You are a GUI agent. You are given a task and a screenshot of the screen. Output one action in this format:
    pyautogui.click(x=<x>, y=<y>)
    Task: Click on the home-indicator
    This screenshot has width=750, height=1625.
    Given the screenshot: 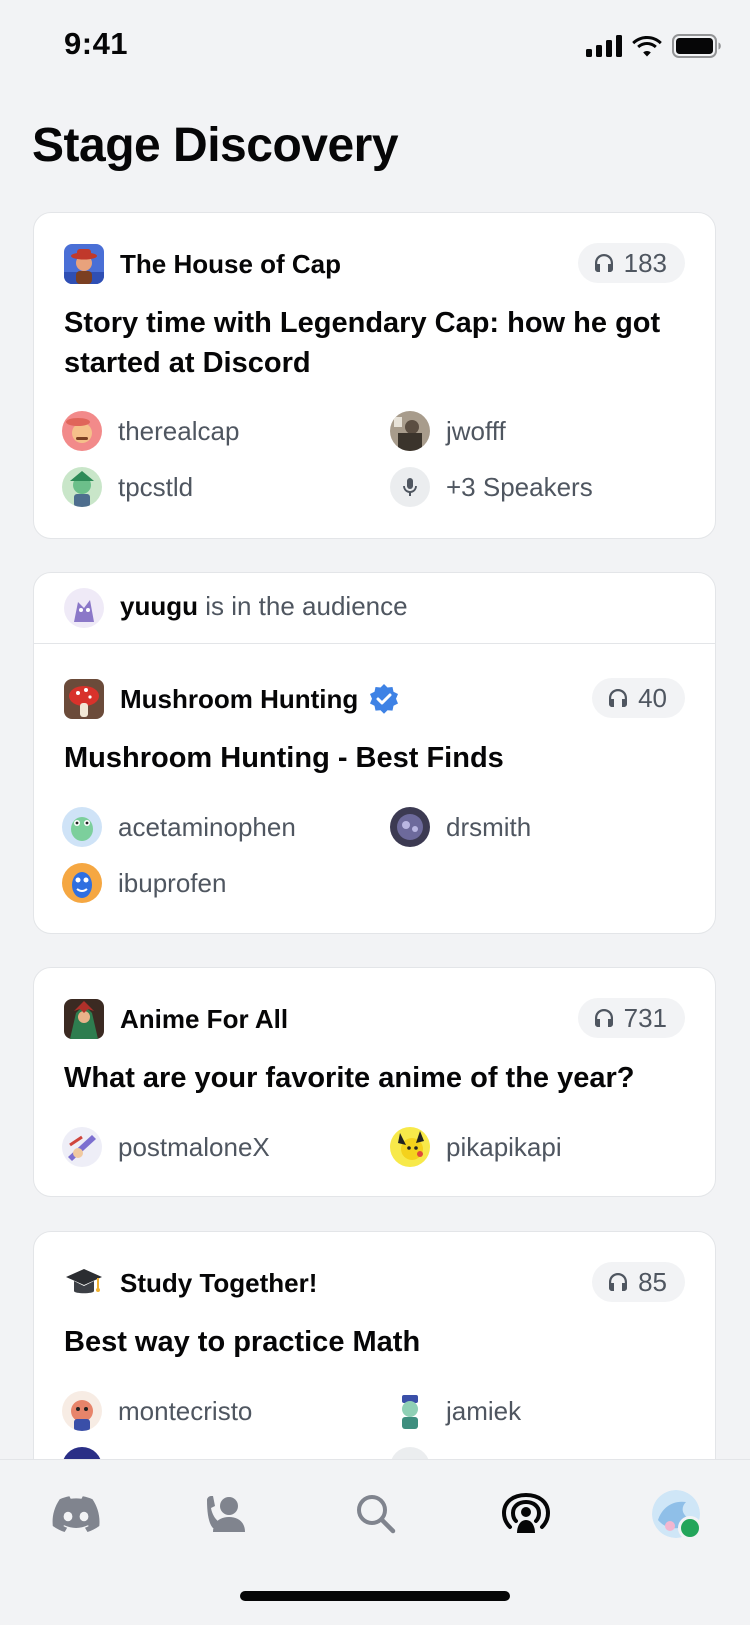 What is the action you would take?
    pyautogui.click(x=375, y=1596)
    